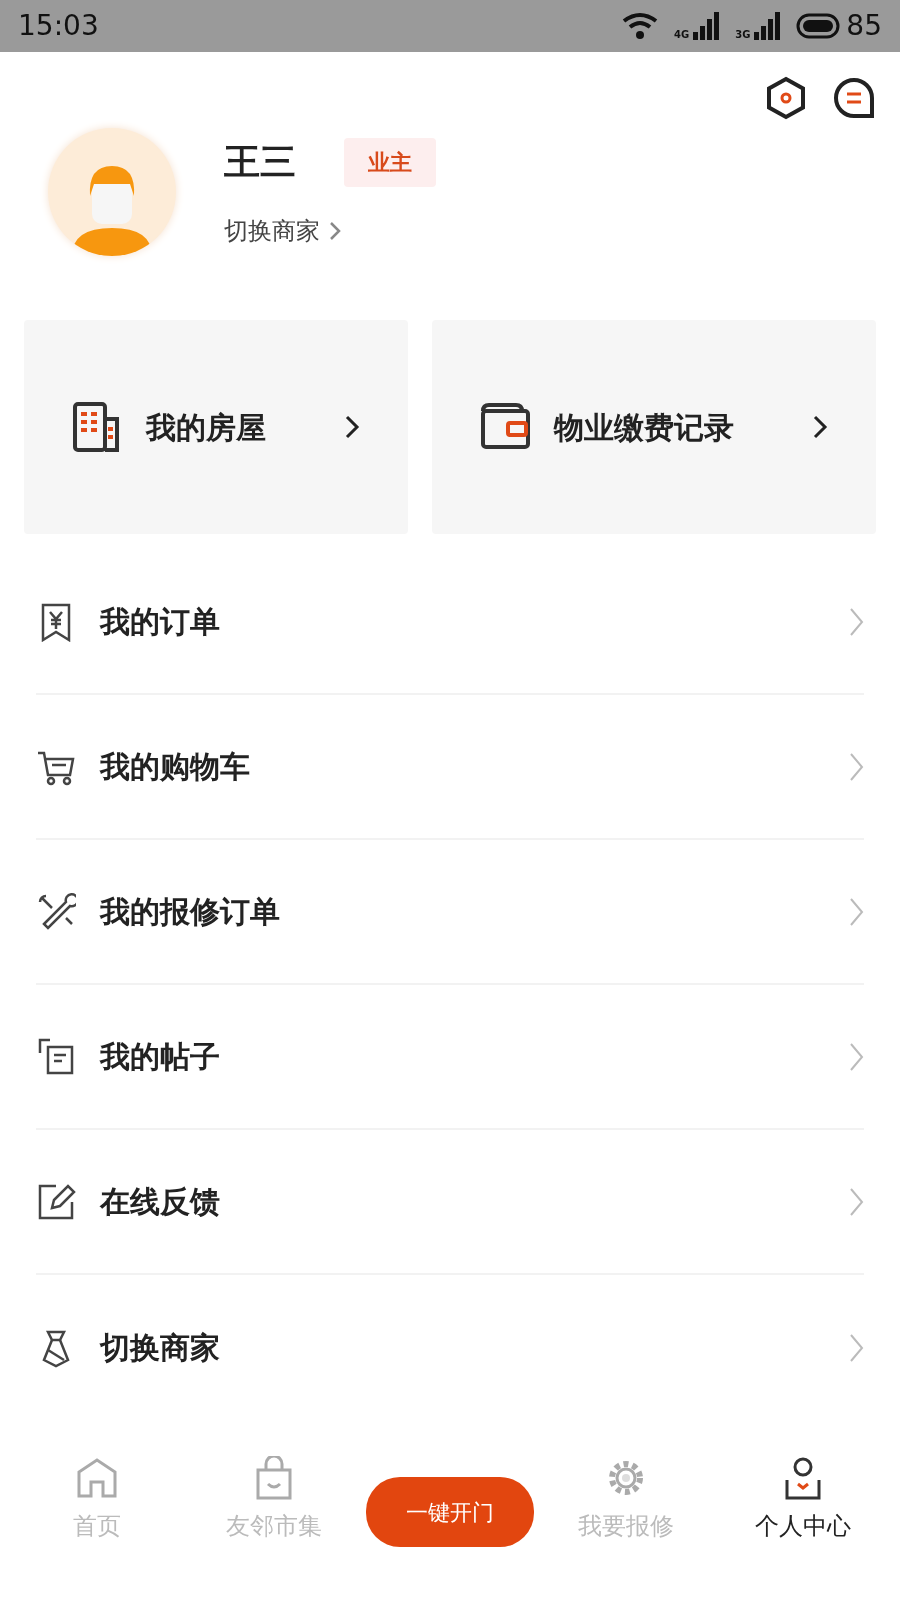 The width and height of the screenshot is (900, 1600). Describe the element at coordinates (56, 911) in the screenshot. I see `tools-icon` at that location.